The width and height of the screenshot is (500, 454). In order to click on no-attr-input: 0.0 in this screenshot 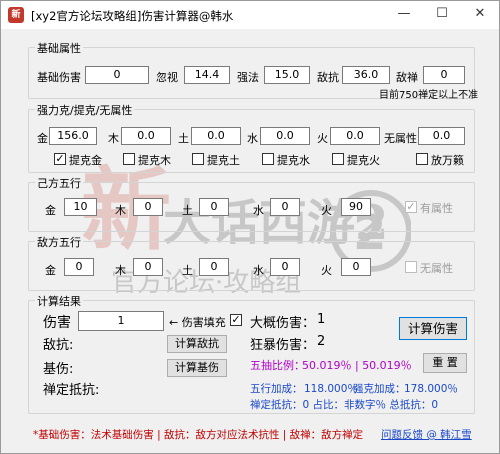, I will do `click(441, 136)`.